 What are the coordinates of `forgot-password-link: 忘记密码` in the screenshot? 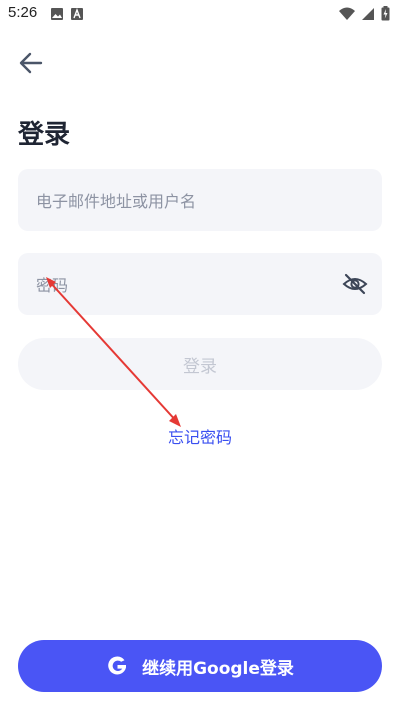 It's located at (200, 436).